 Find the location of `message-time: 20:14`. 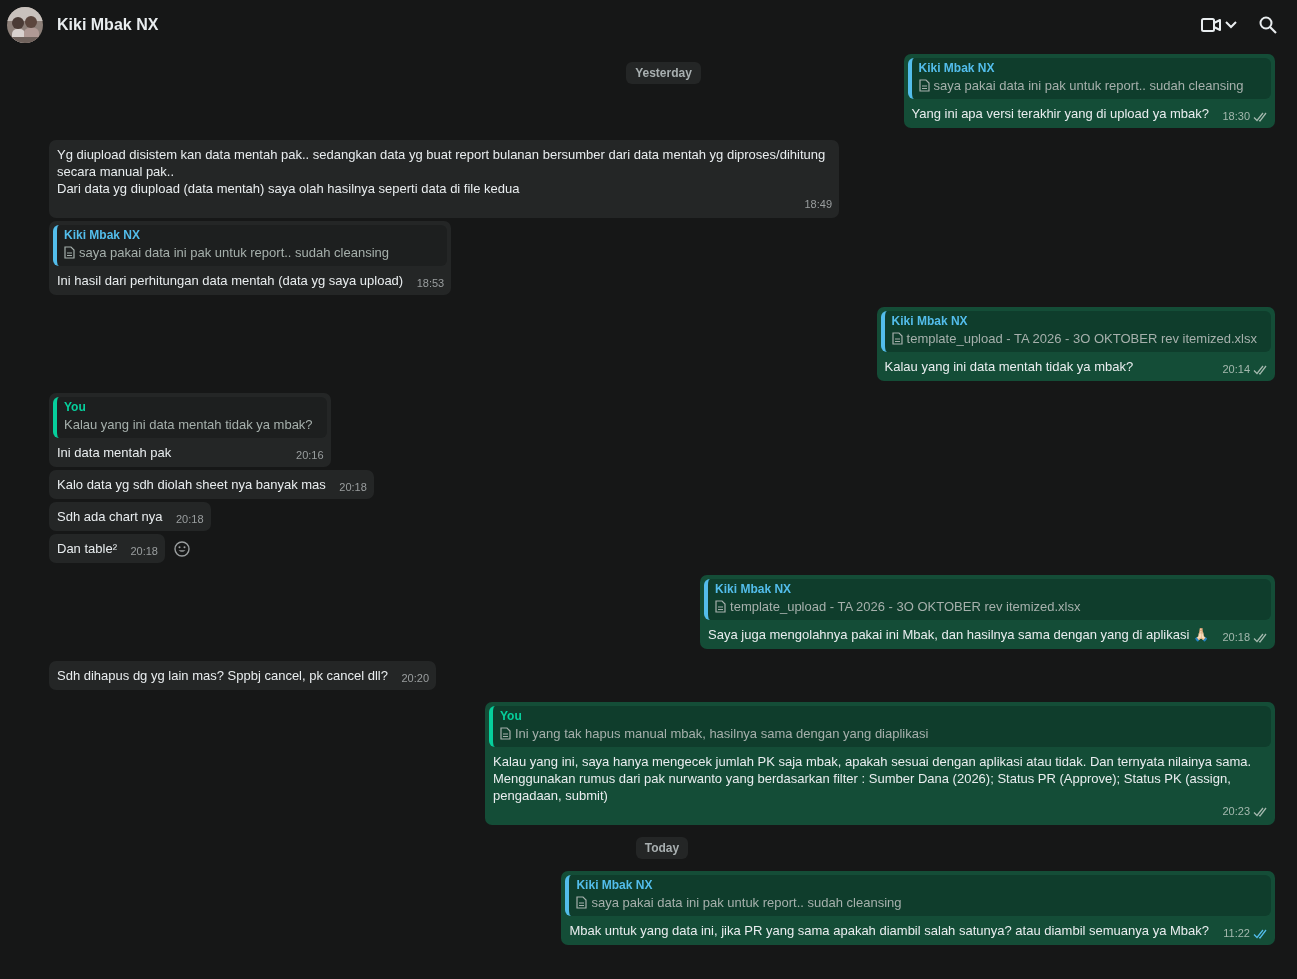

message-time: 20:14 is located at coordinates (1236, 369).